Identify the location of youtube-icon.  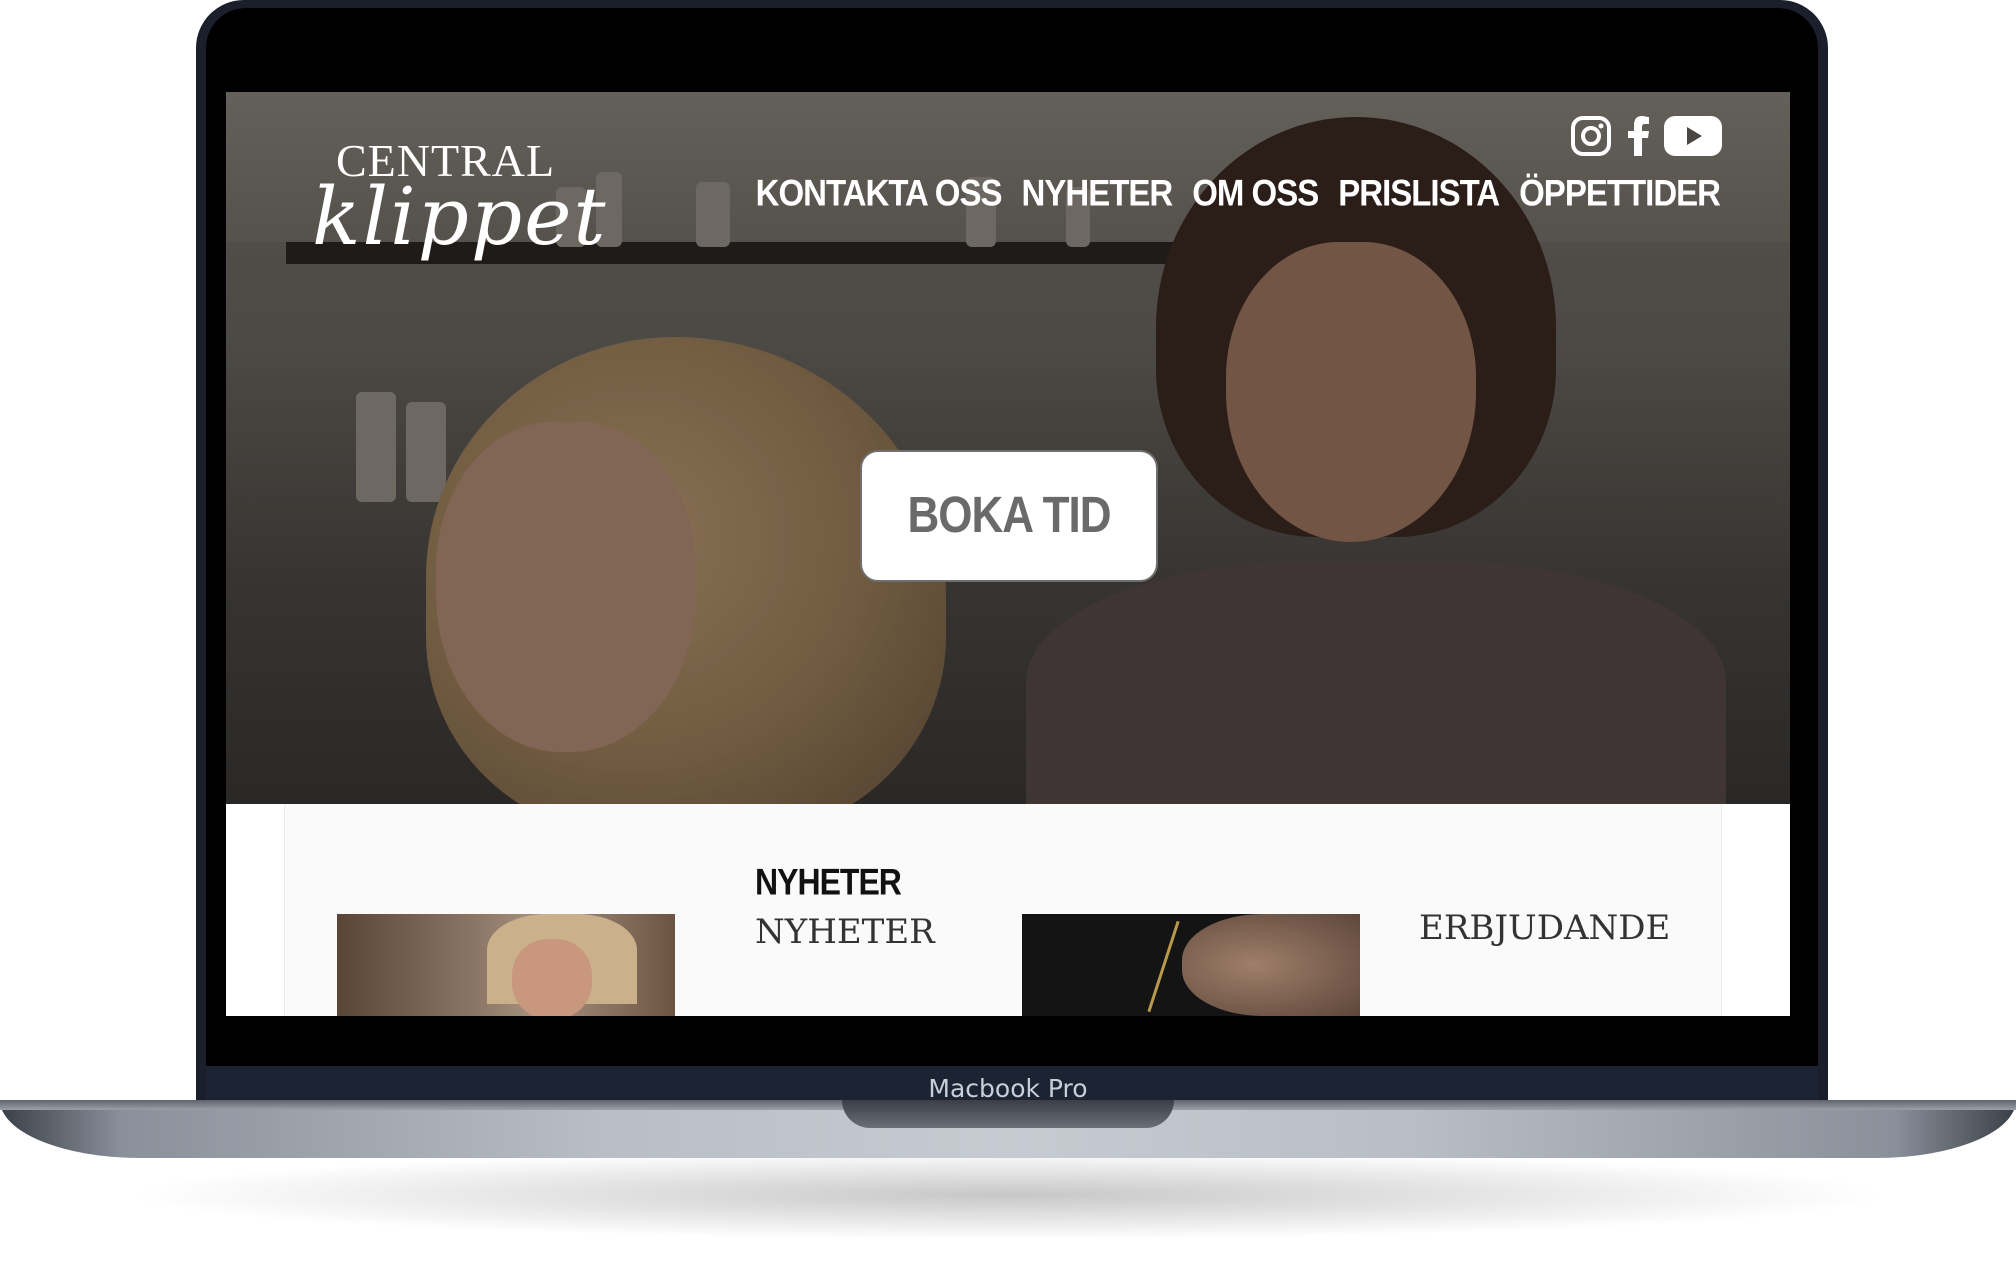
(1693, 136).